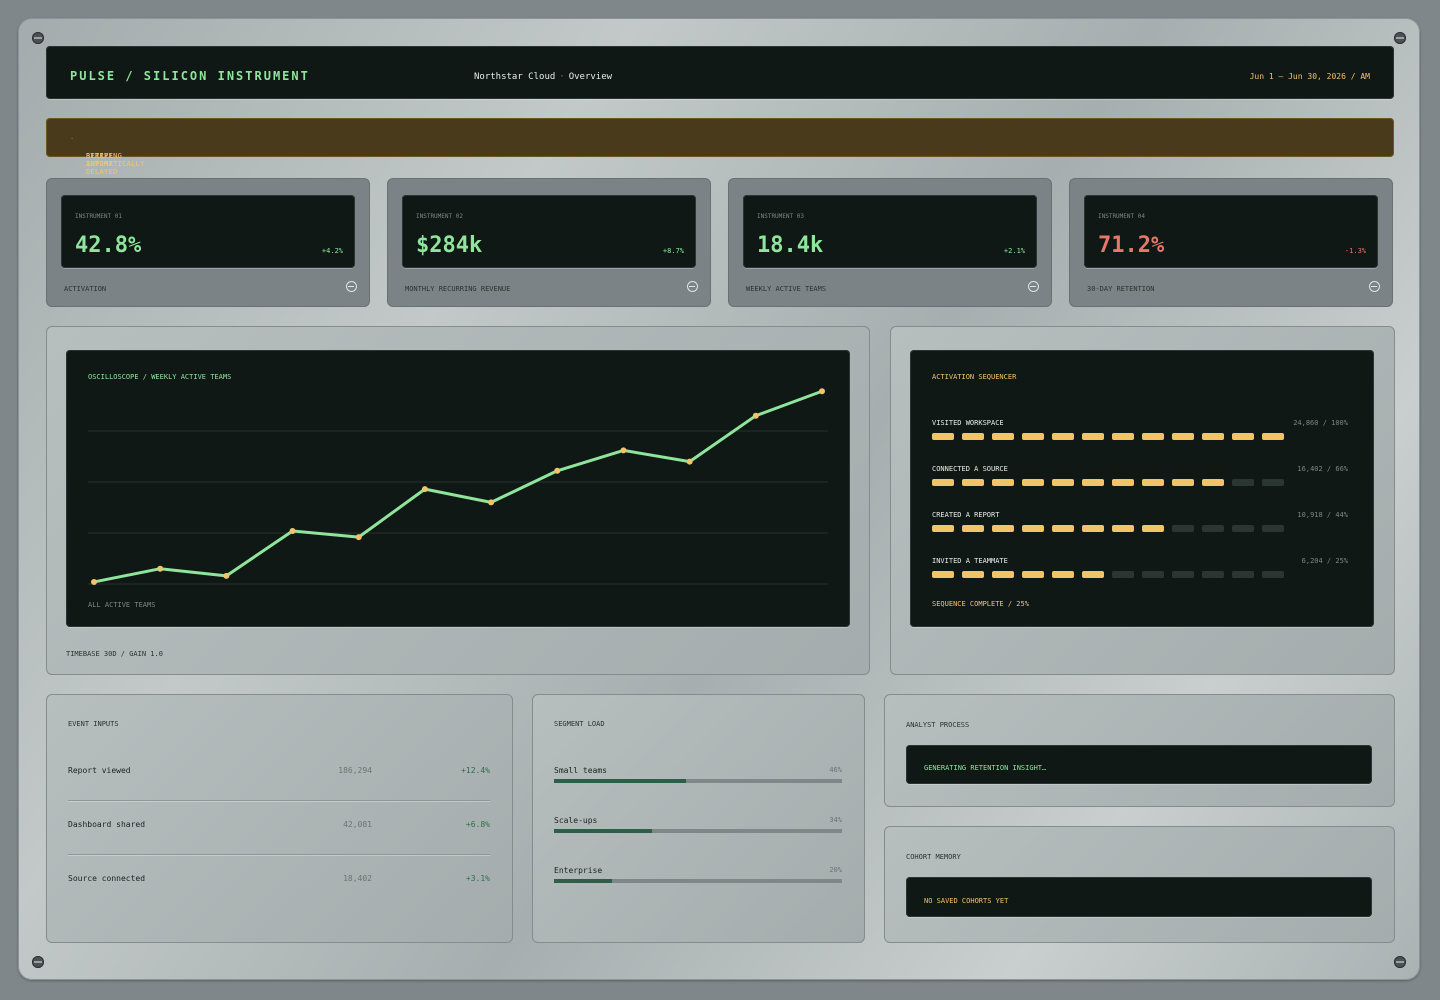 The width and height of the screenshot is (1440, 1000). I want to click on series-label: All active teams, so click(122, 605).